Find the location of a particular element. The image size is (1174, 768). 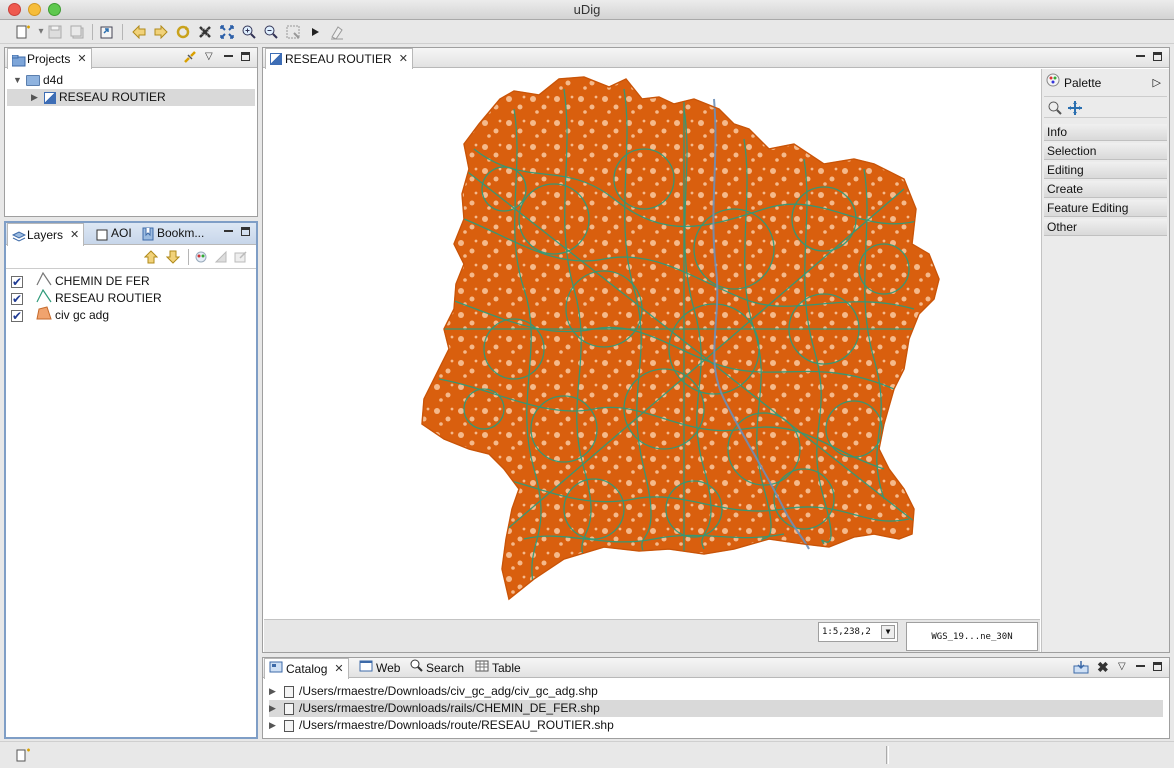

edit-style-icon is located at coordinates (221, 257).